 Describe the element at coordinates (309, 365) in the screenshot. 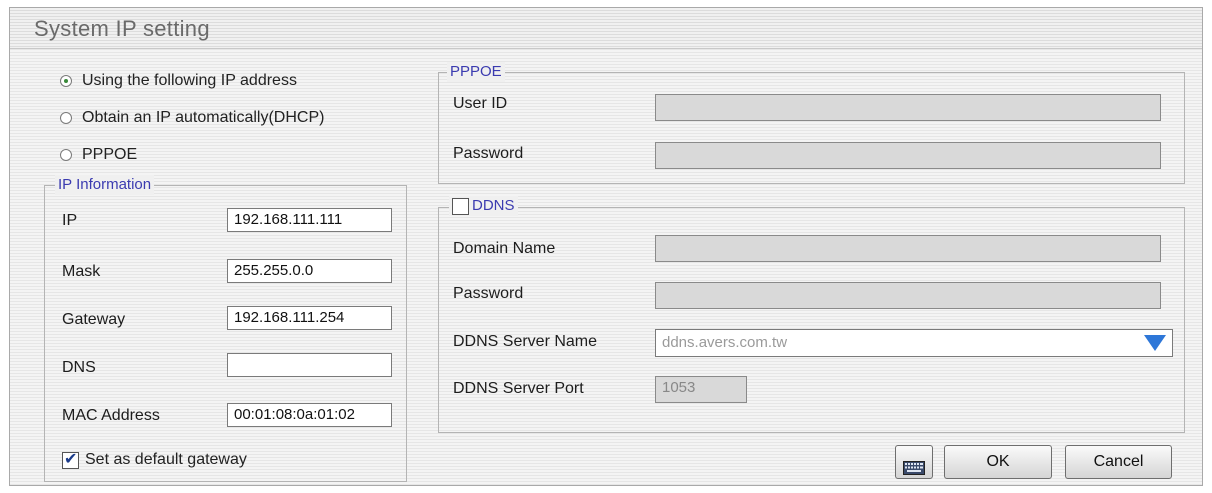

I see `dns-field` at that location.